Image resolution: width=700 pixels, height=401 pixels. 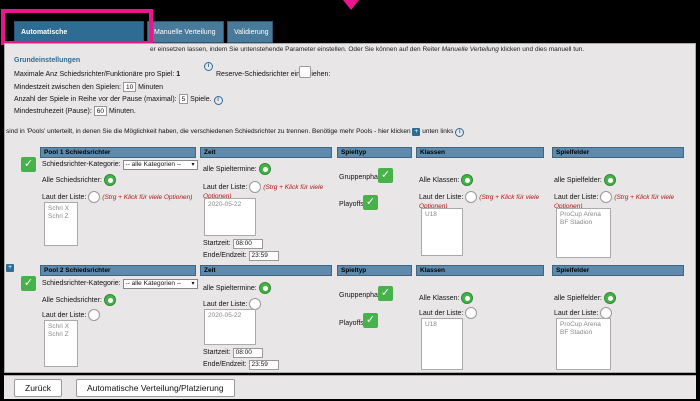 I want to click on add-pool-icon: +, so click(x=10, y=268).